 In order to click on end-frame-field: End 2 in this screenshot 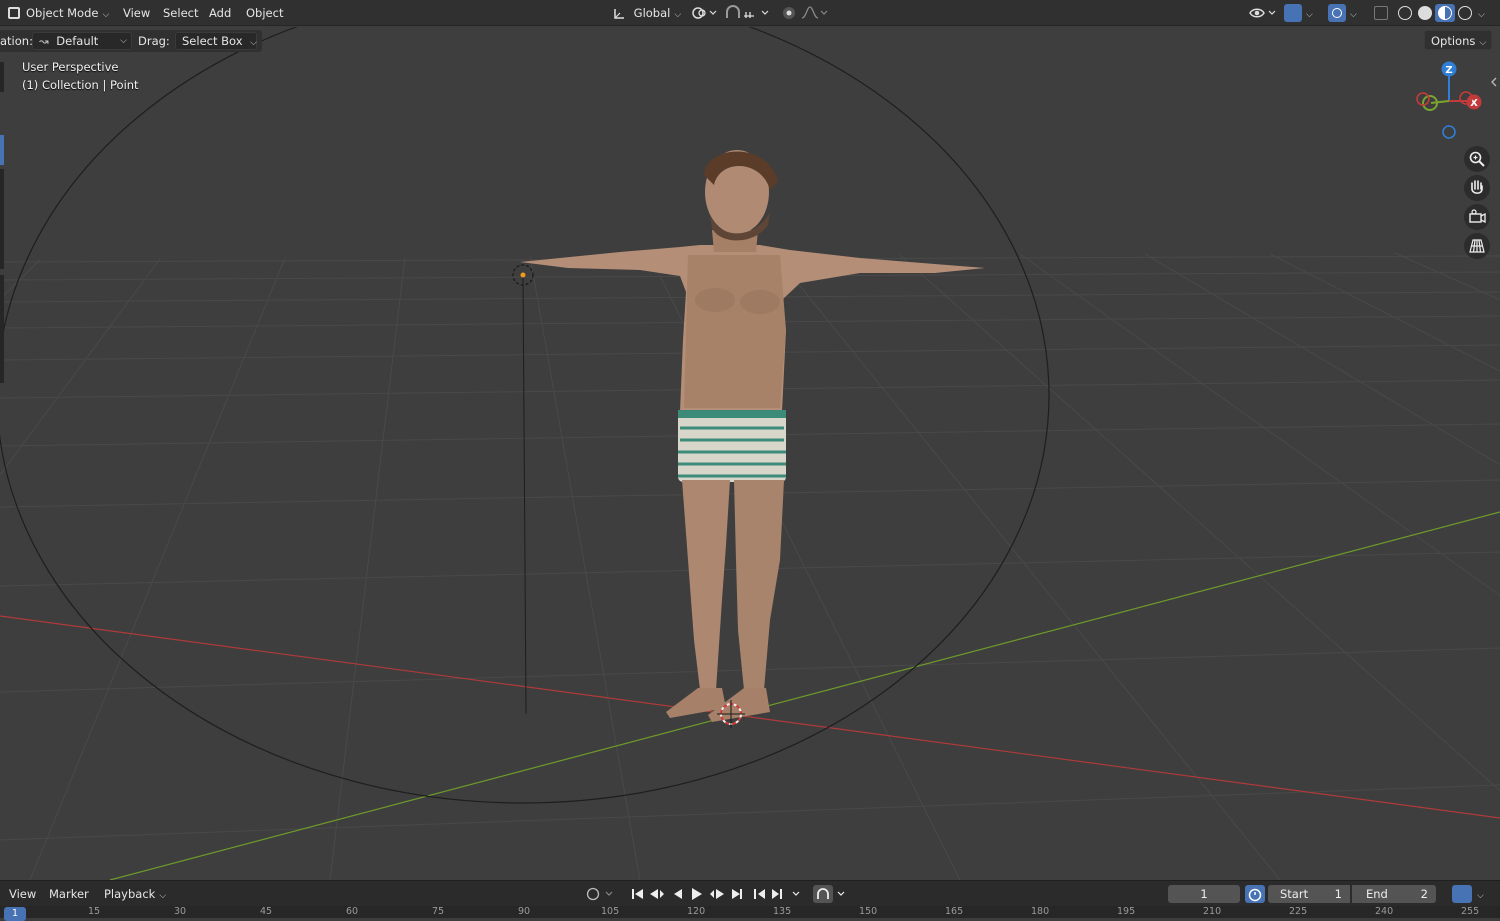, I will do `click(1394, 894)`.